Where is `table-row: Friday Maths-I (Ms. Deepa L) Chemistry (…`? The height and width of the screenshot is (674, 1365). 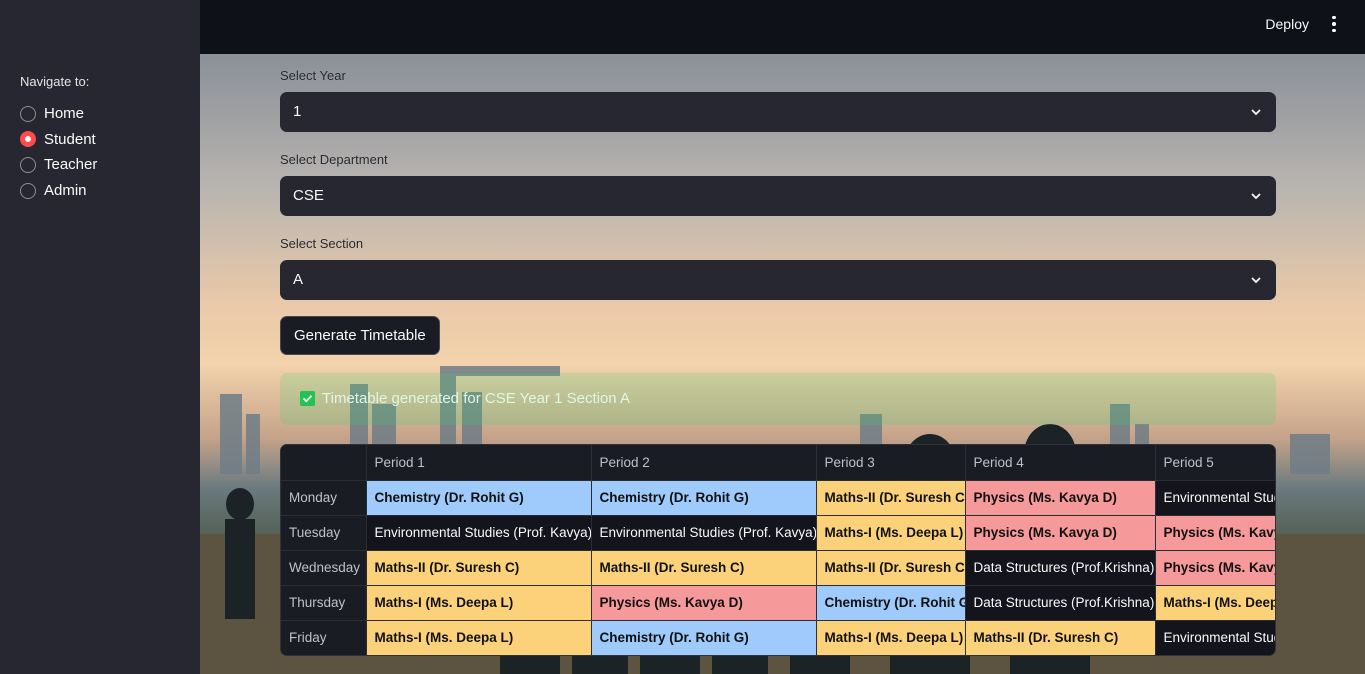 table-row: Friday Maths-I (Ms. Deepa L) Chemistry (… is located at coordinates (778, 637).